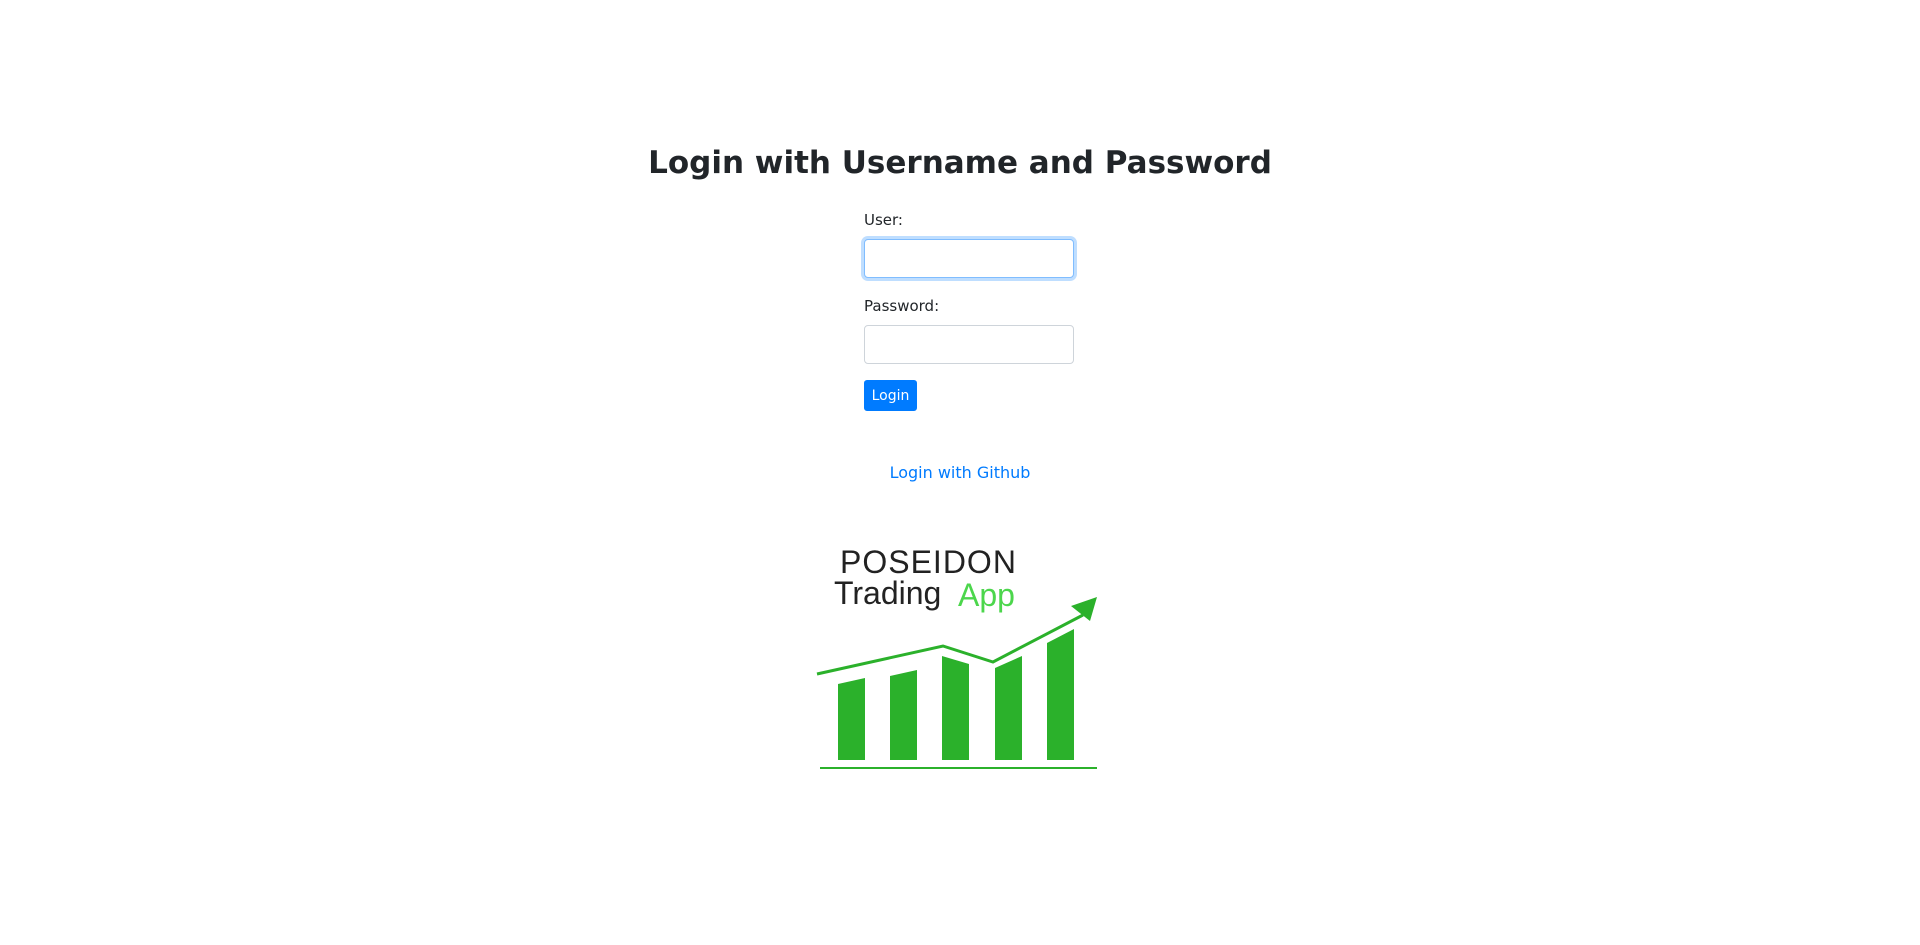 The image size is (1920, 945). I want to click on password-input, so click(969, 344).